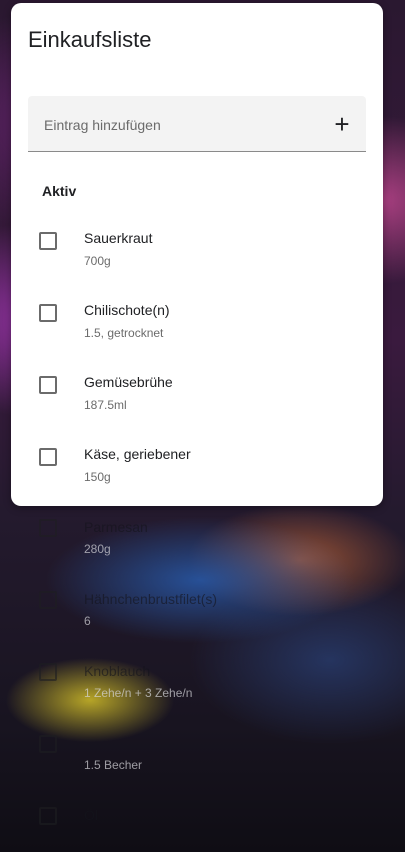 This screenshot has height=852, width=405. Describe the element at coordinates (202, 685) in the screenshot. I see `list-item: Knoblauch 1 Zehe/n + 3 Zehe/n` at that location.